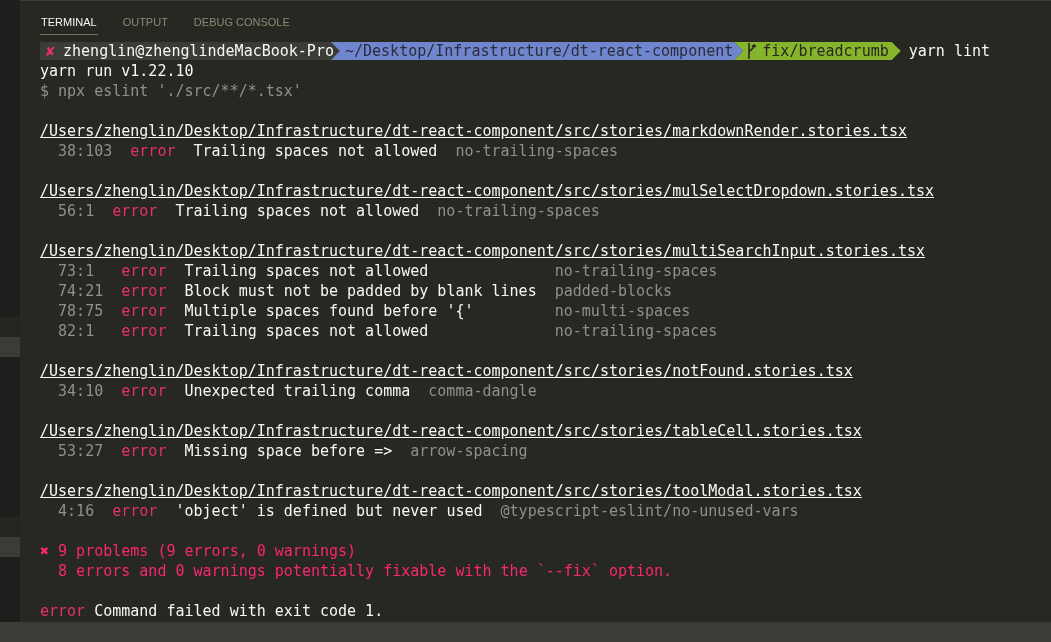 The width and height of the screenshot is (1051, 642). What do you see at coordinates (81, 331) in the screenshot?
I see `line-column: 82:1` at bounding box center [81, 331].